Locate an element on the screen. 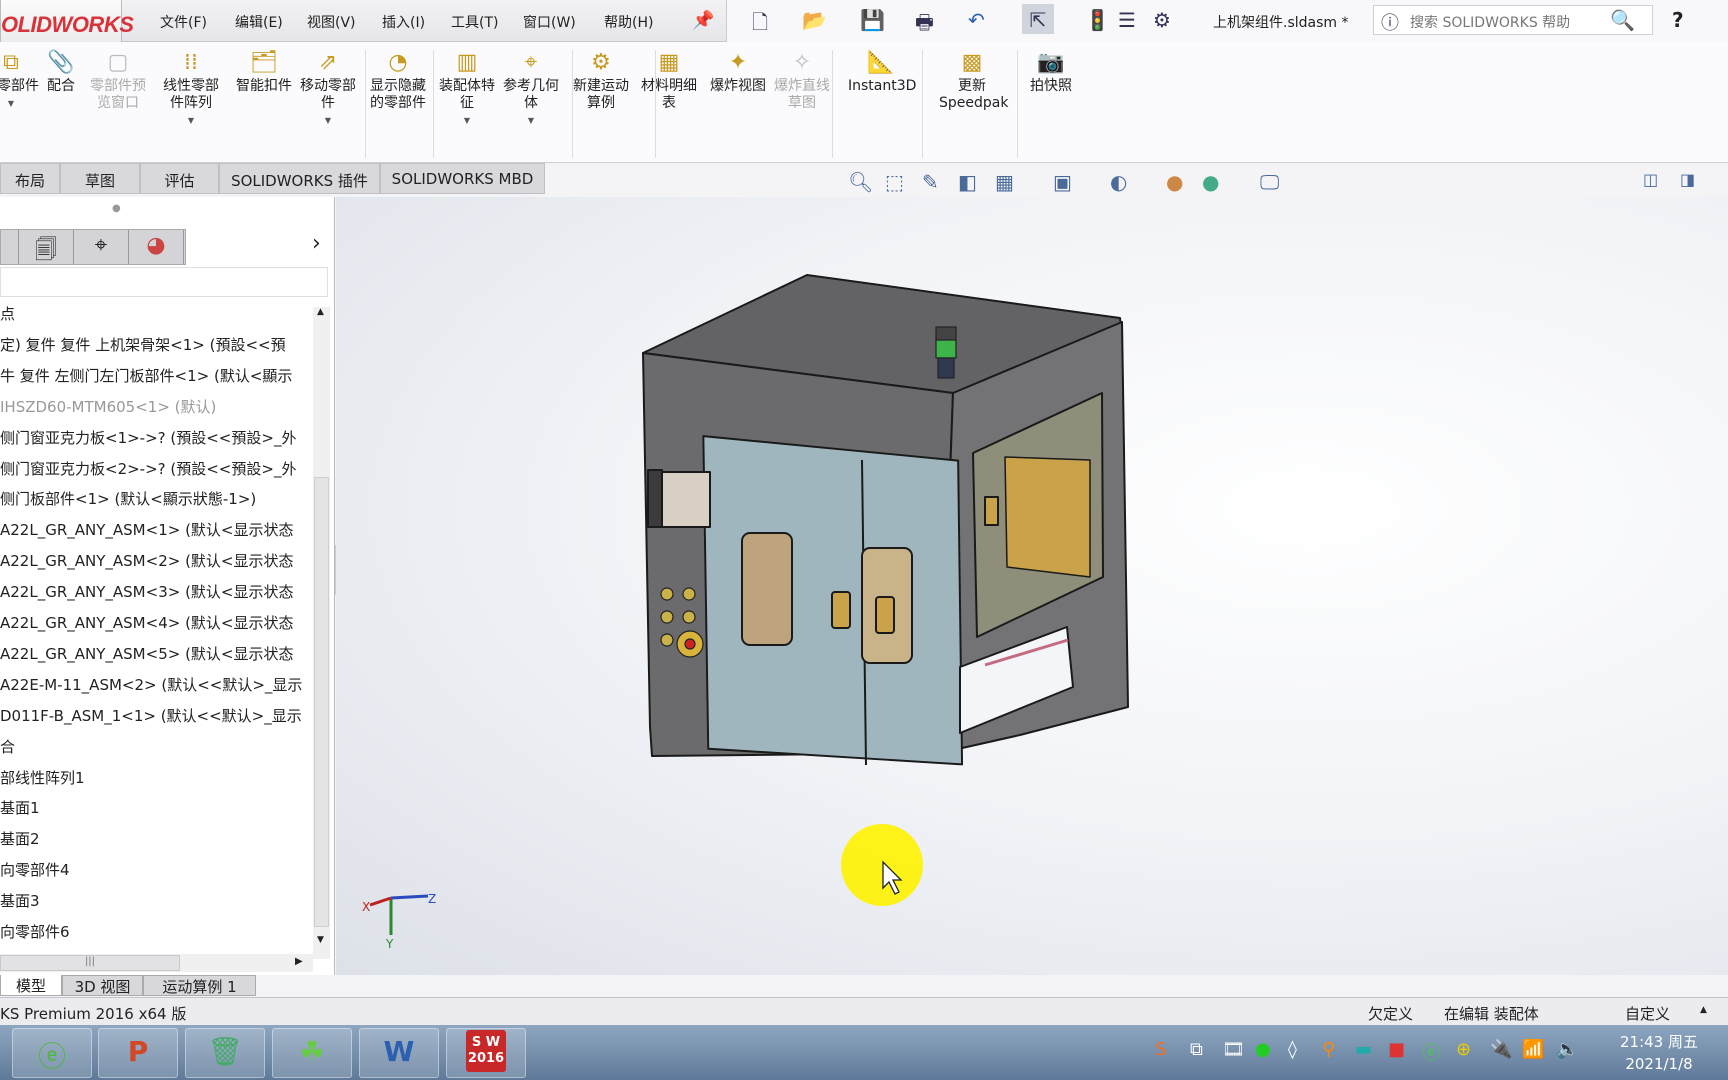 The height and width of the screenshot is (1080, 1728). tray-app-icon: ◊ is located at coordinates (1292, 1049).